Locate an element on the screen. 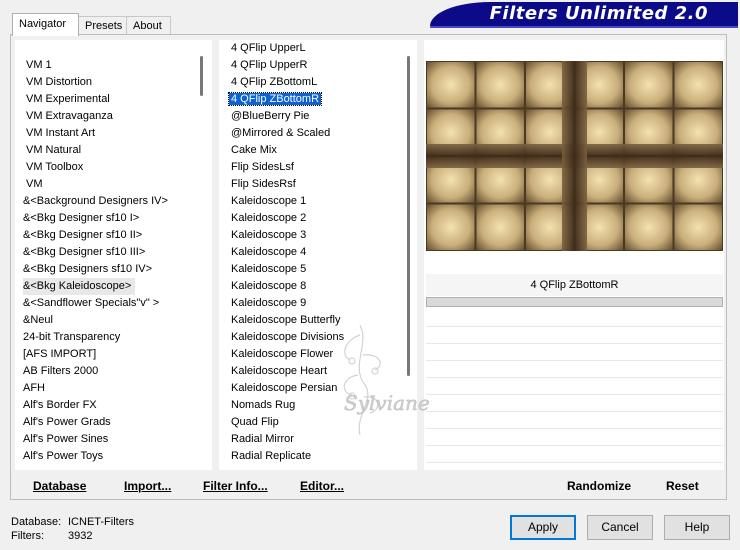 The height and width of the screenshot is (550, 740). tab-navigator-label: Navigator is located at coordinates (43, 24).